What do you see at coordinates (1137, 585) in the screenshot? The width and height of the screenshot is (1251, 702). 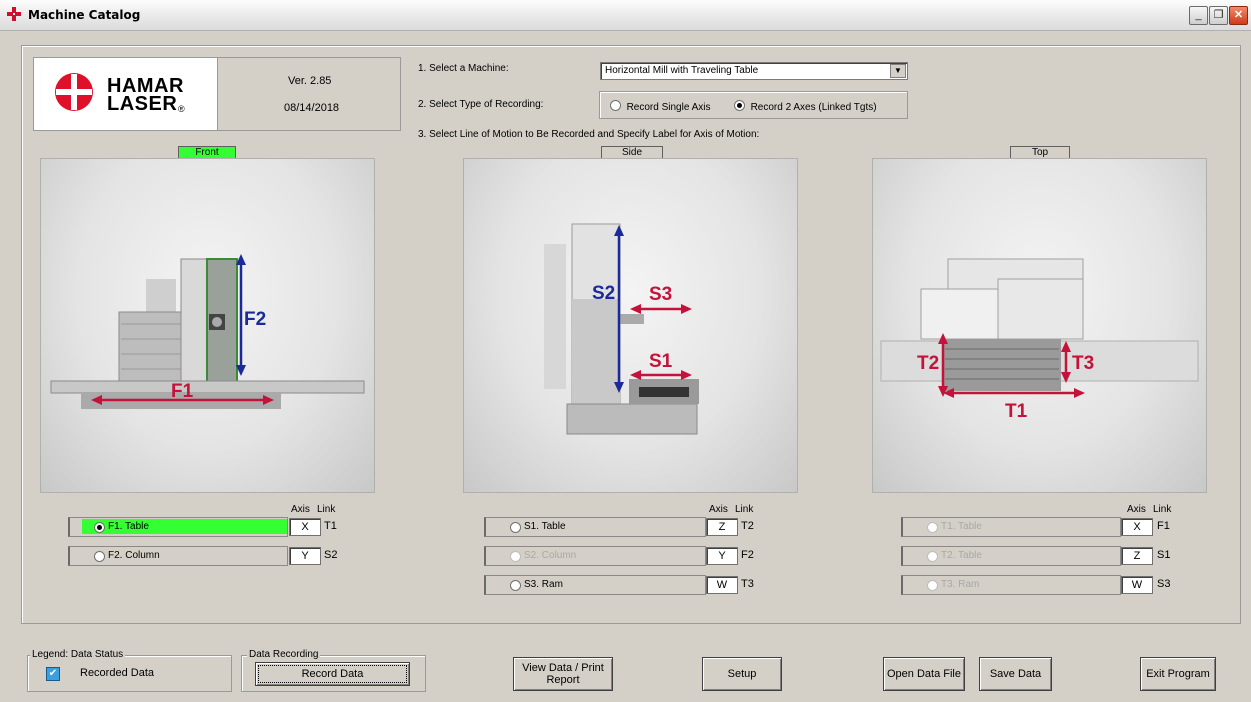 I see `axis-field-t3: W` at bounding box center [1137, 585].